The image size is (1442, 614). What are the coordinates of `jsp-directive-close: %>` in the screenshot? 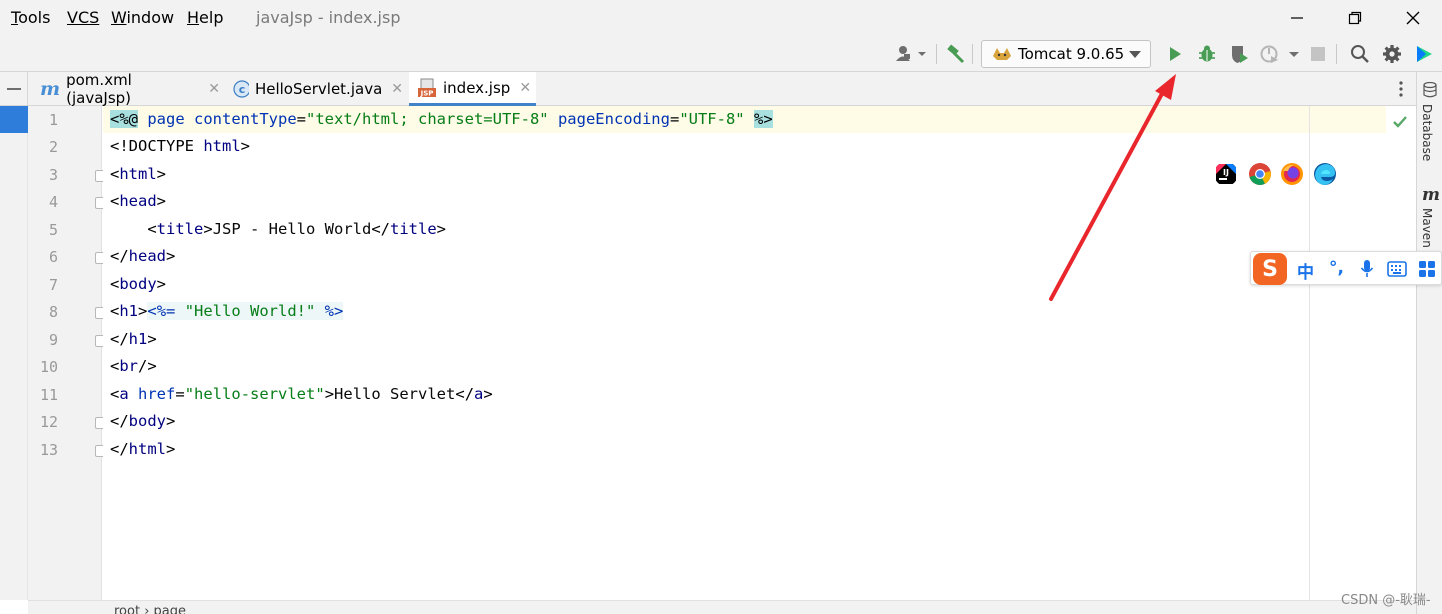 It's located at (763, 119).